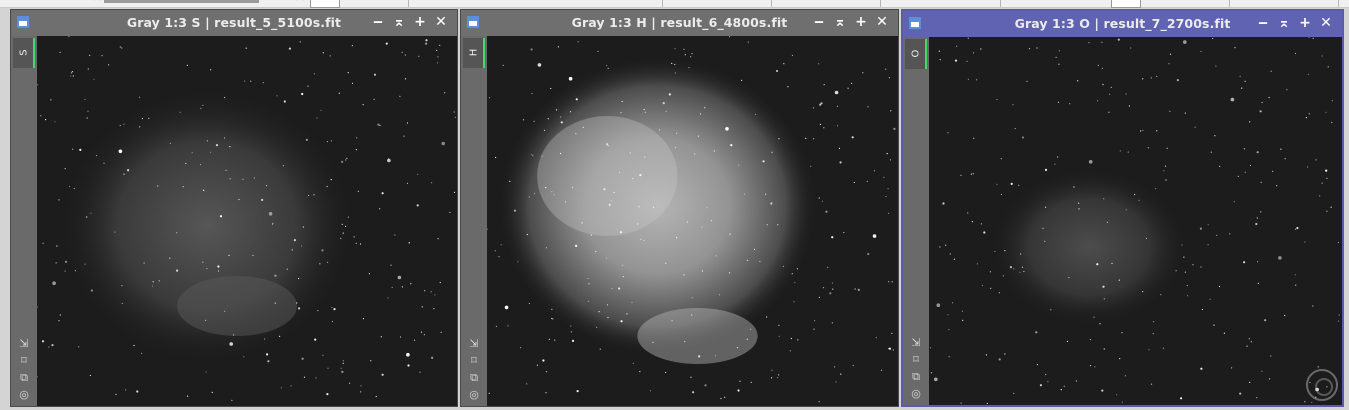 The height and width of the screenshot is (410, 1349). Describe the element at coordinates (916, 54) in the screenshot. I see `view-tab: O` at that location.